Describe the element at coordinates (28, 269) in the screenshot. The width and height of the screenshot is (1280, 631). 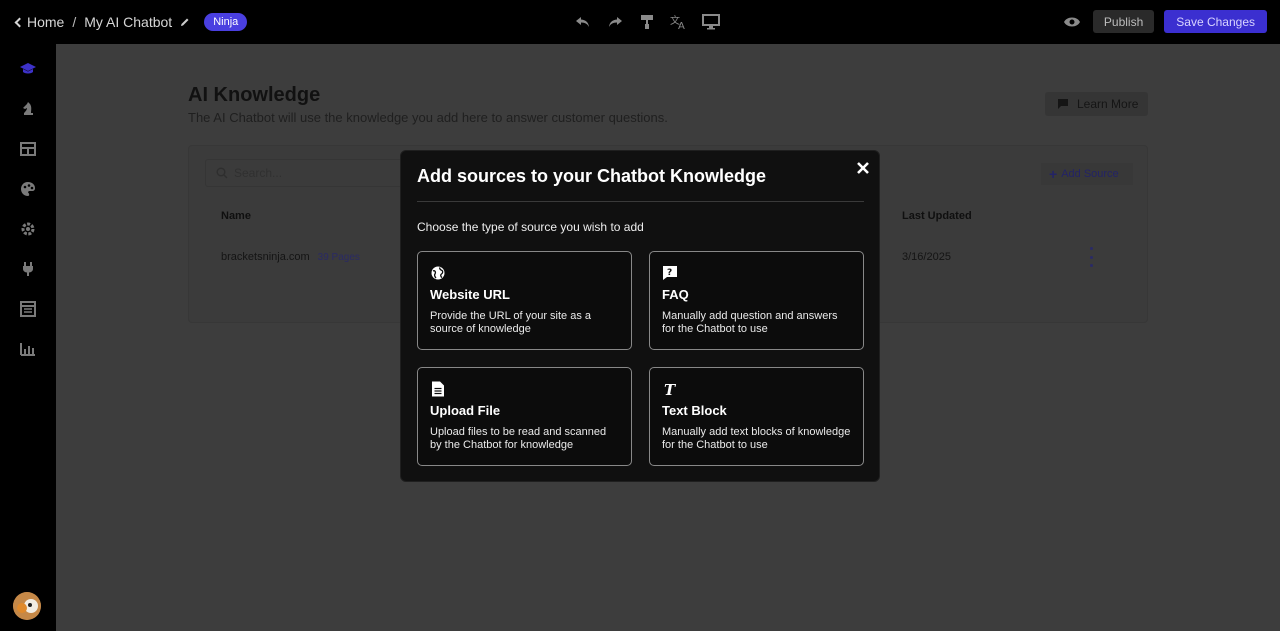
I see `plug-icon` at that location.